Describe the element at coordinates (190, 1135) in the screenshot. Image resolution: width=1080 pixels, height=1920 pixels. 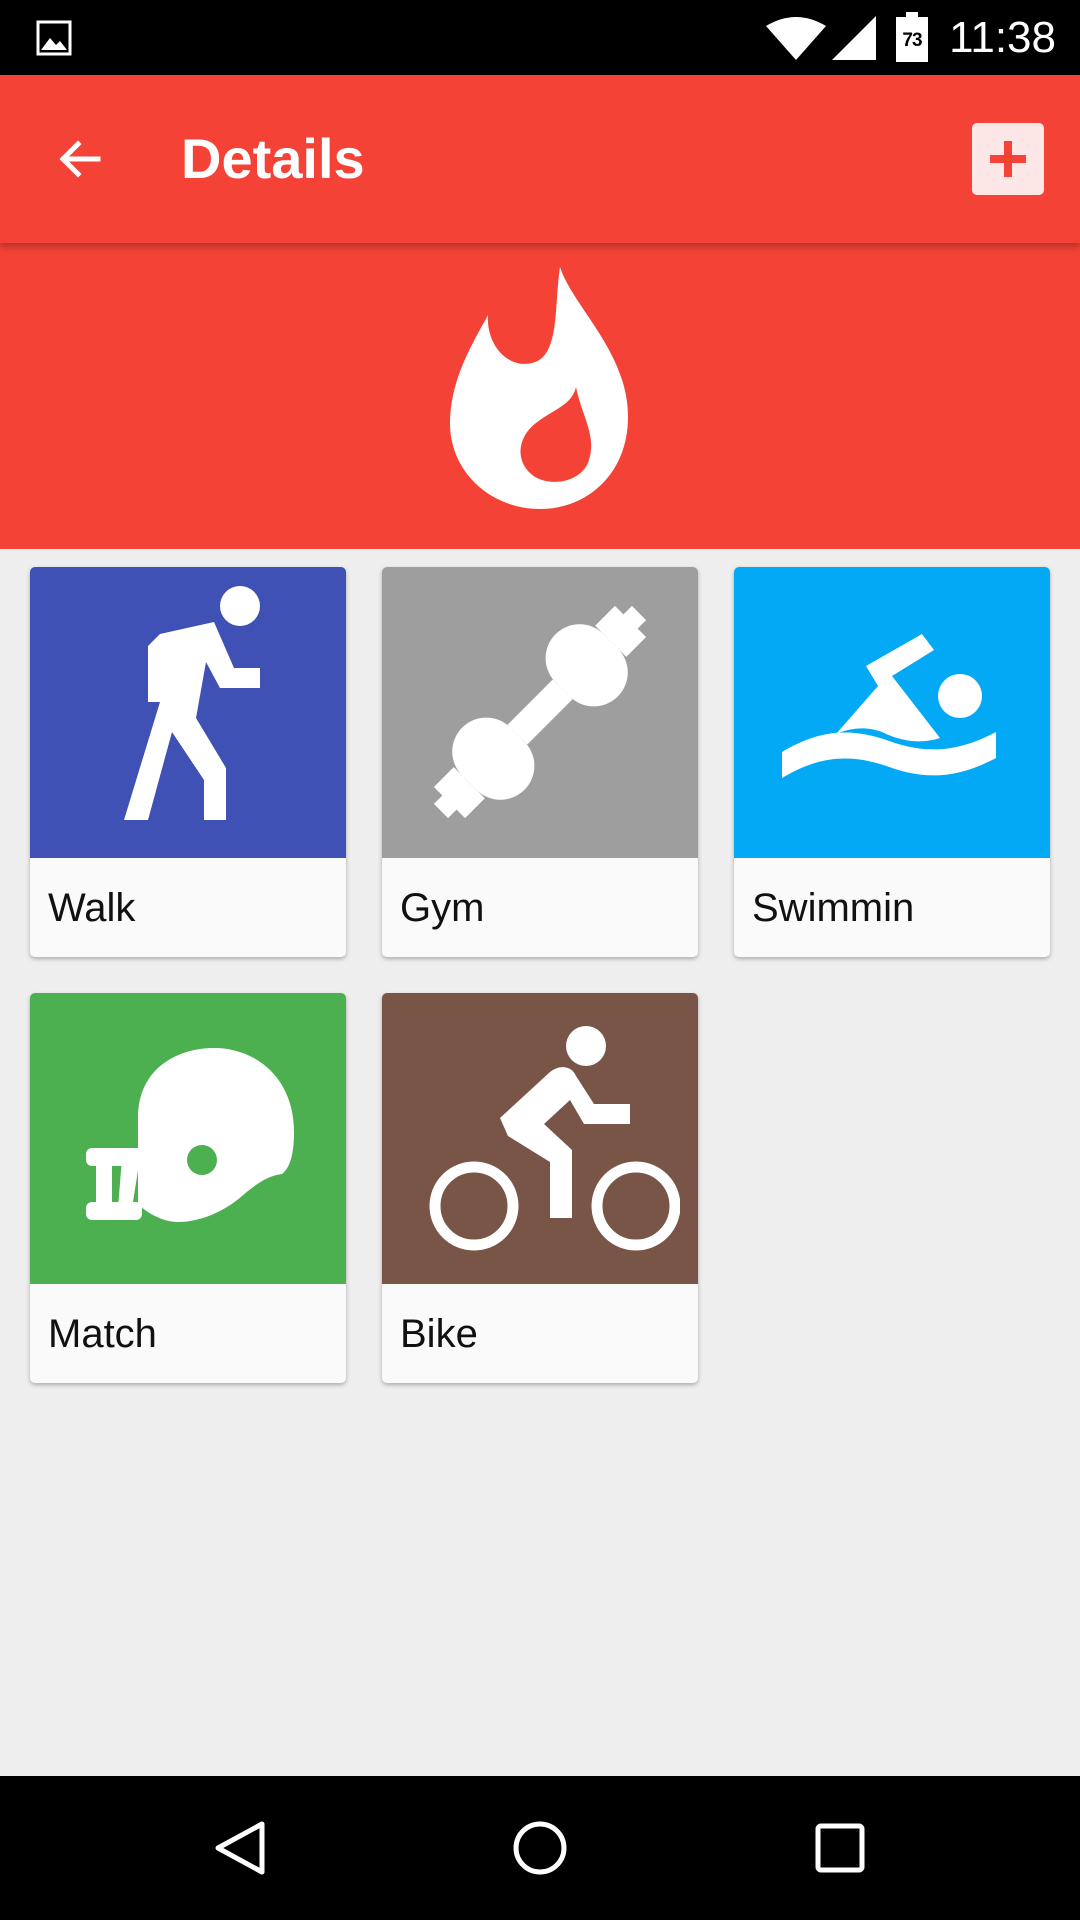
I see `football-helmet-icon` at that location.